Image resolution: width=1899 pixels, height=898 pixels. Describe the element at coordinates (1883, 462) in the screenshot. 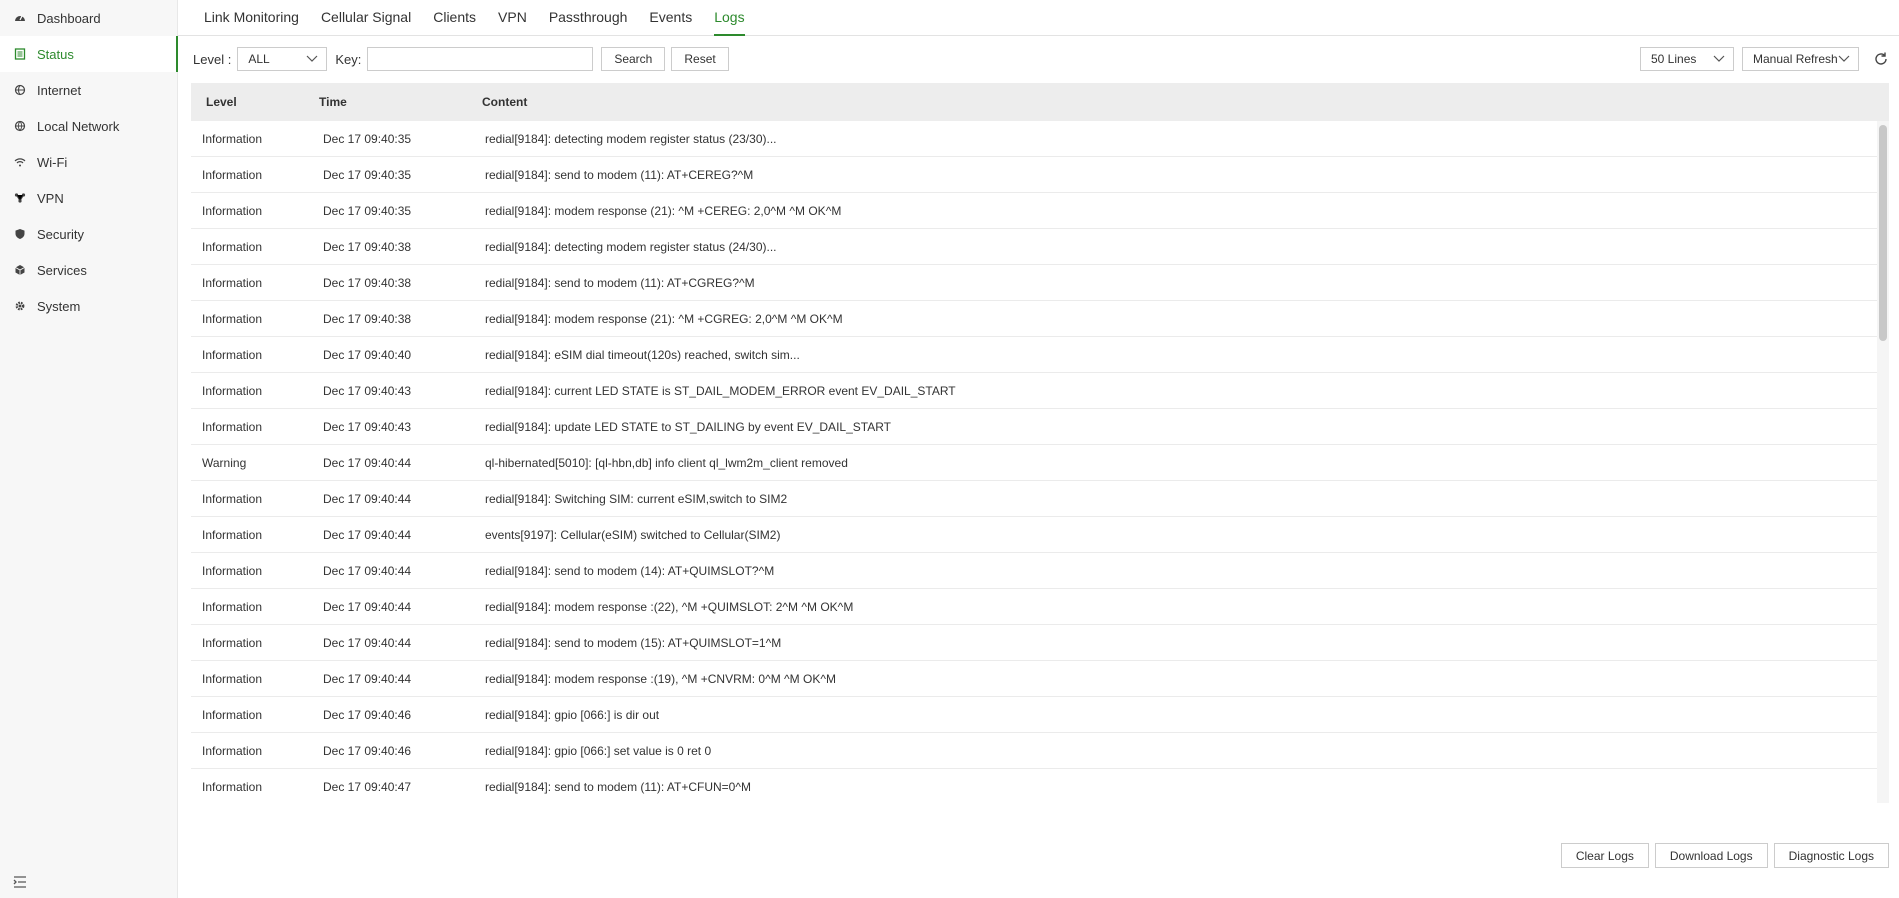

I see `table-scrollbar` at that location.